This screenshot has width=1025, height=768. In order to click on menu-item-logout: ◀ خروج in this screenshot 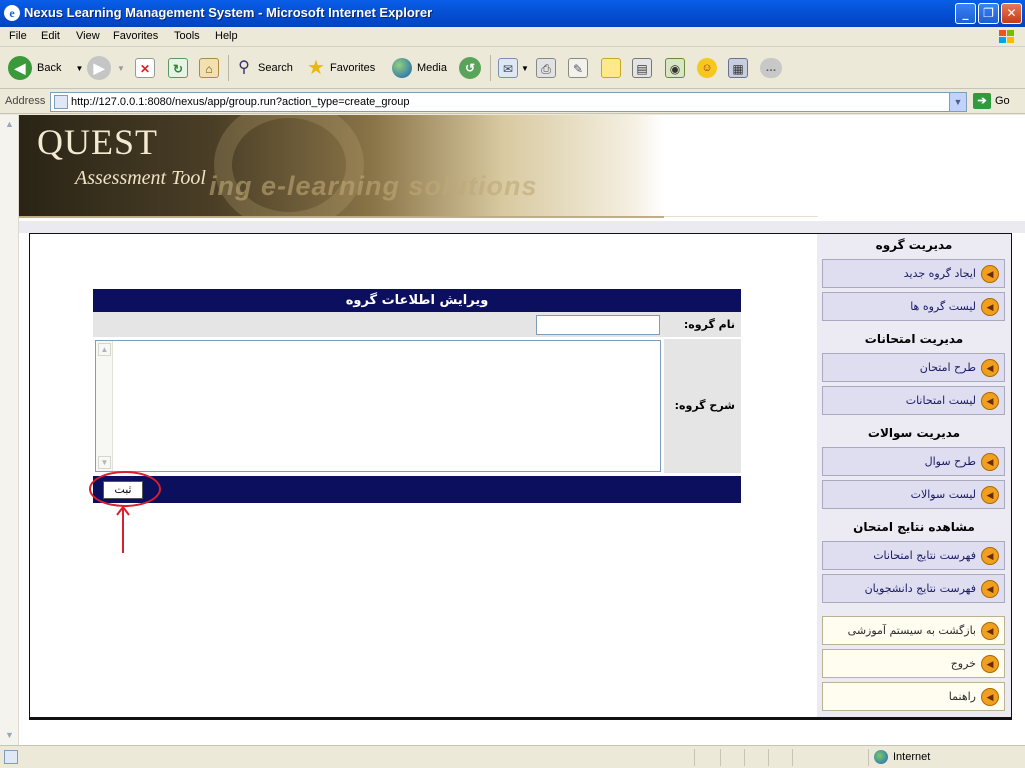, I will do `click(913, 663)`.